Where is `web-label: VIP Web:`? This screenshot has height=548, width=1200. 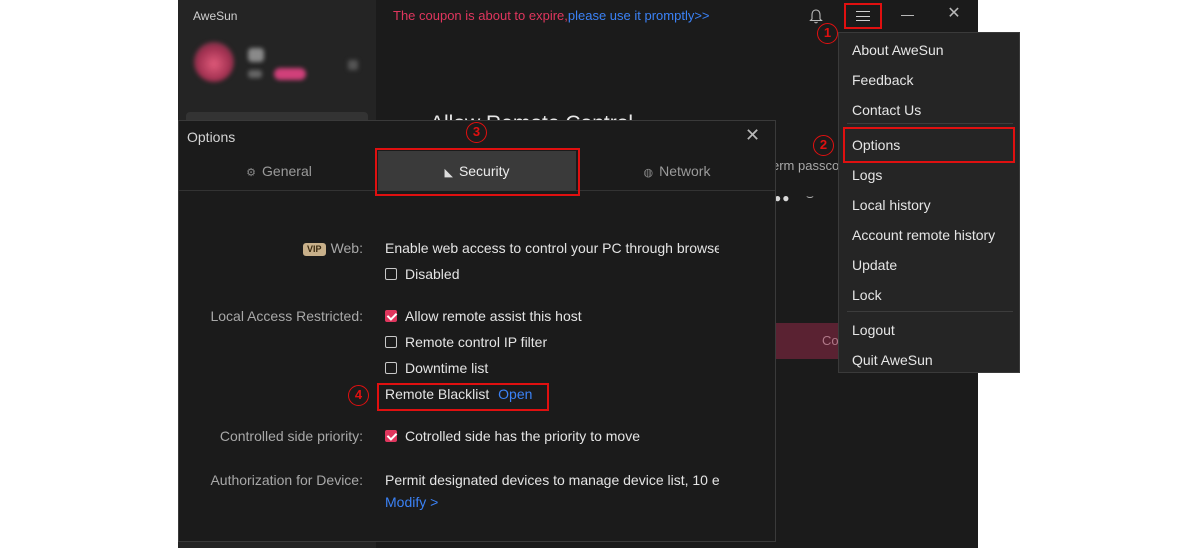
web-label: VIP Web: is located at coordinates (333, 248).